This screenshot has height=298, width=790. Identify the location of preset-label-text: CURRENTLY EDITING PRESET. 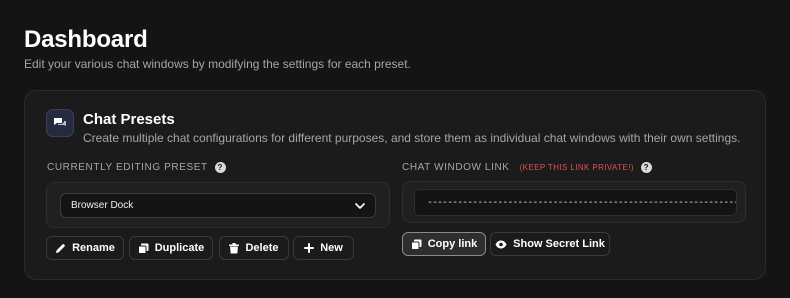
(127, 167).